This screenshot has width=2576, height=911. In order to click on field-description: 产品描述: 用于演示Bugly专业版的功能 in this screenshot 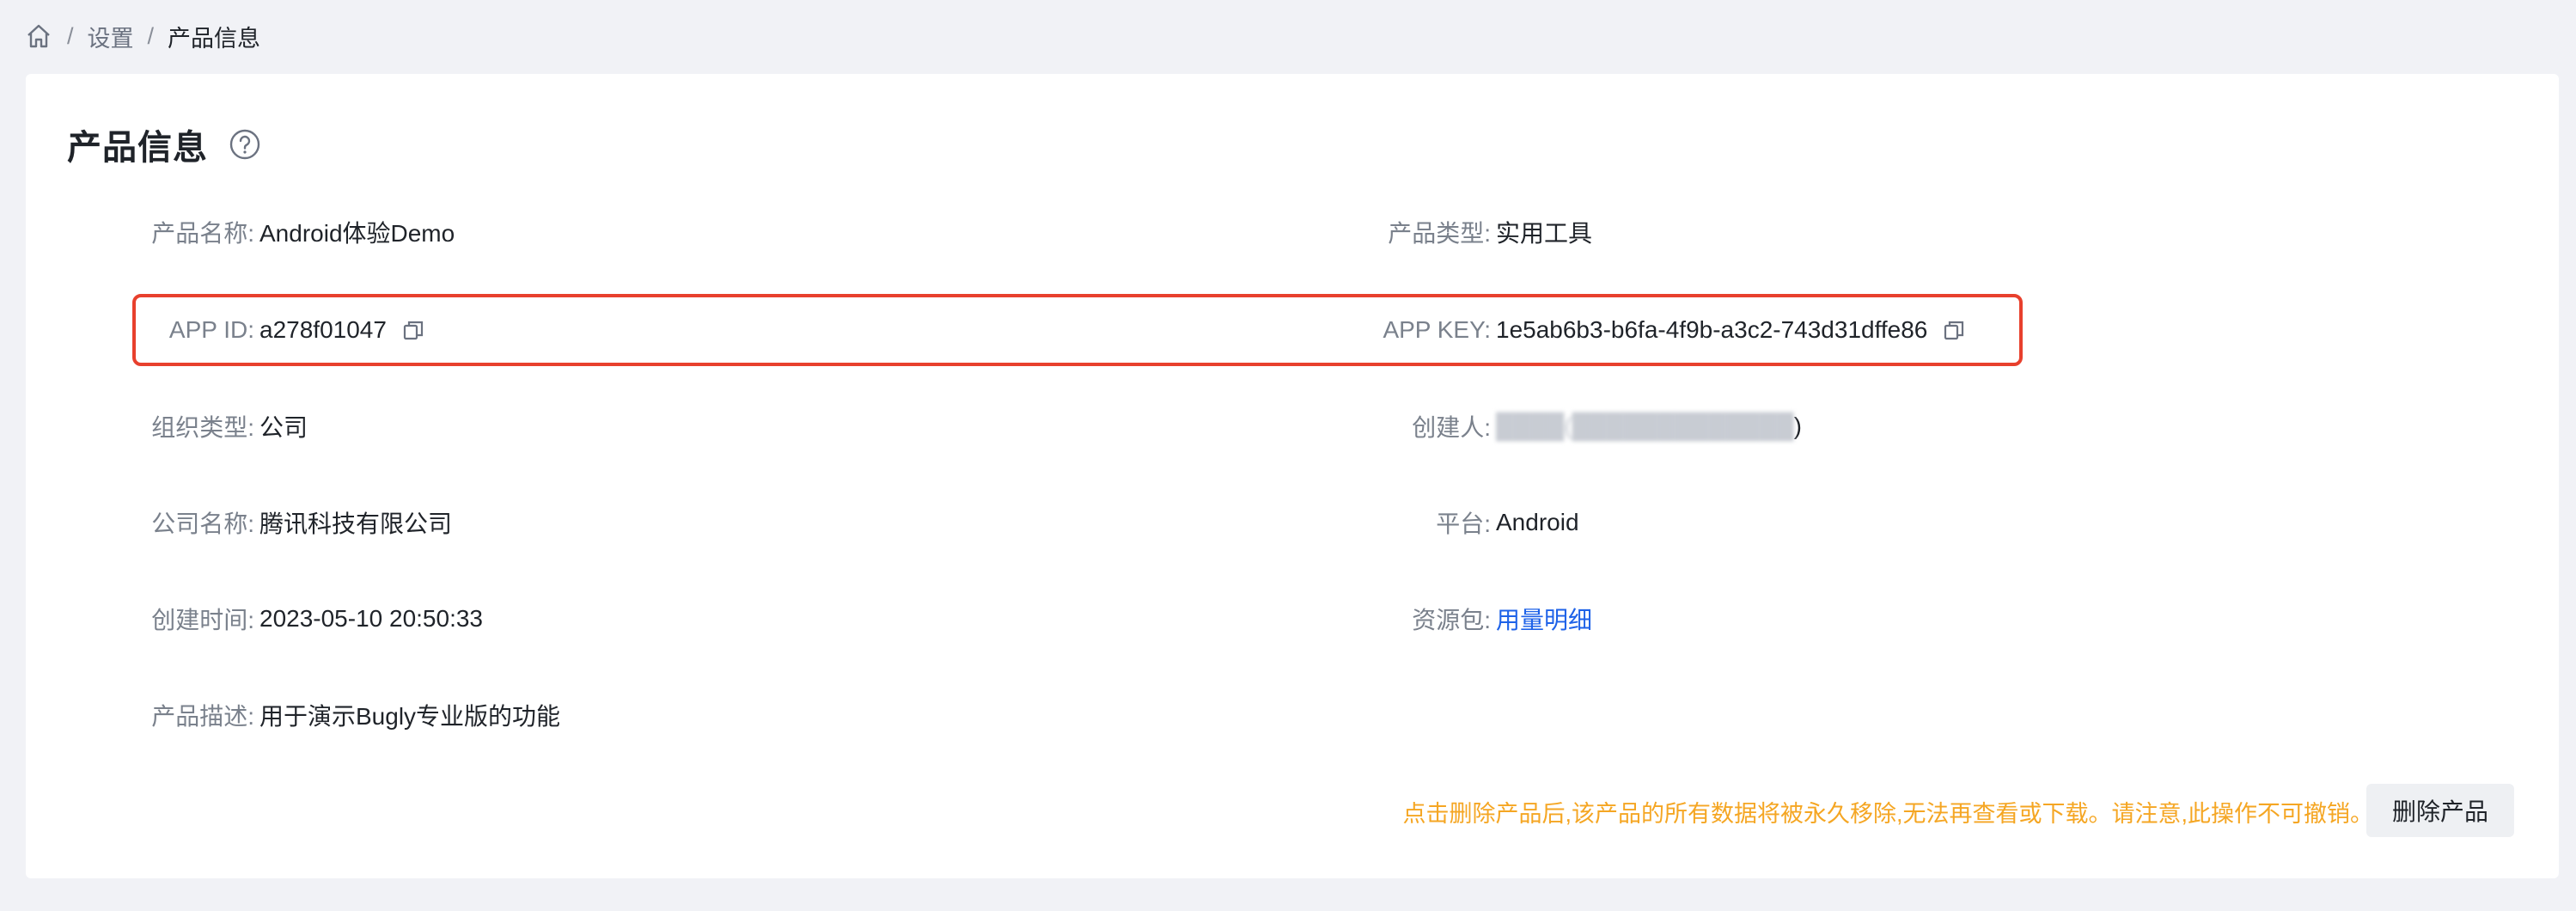, I will do `click(293, 715)`.